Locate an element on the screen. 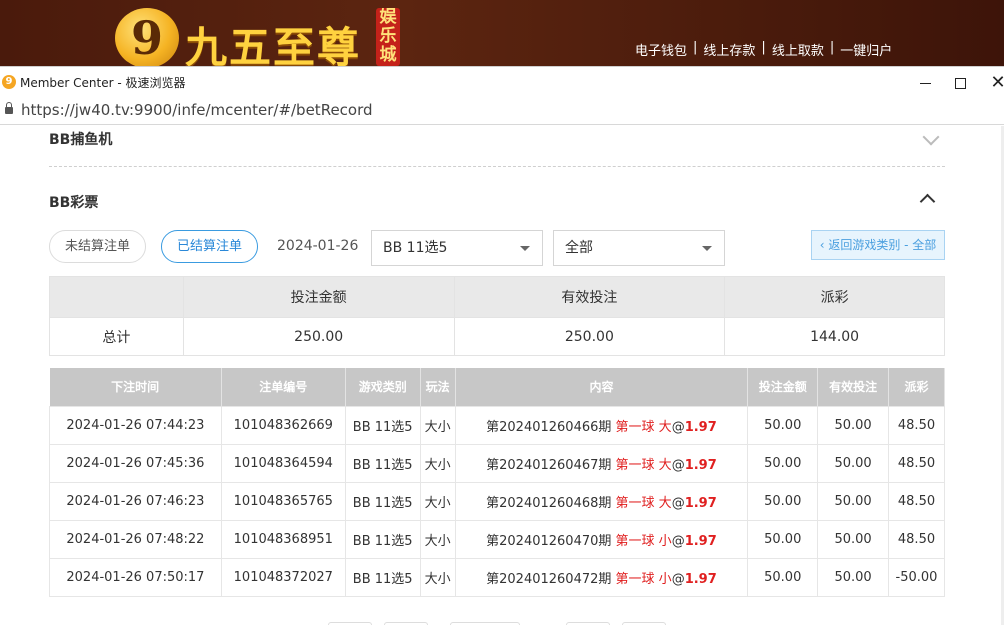  link-withdraw: 线上取款 is located at coordinates (798, 49).